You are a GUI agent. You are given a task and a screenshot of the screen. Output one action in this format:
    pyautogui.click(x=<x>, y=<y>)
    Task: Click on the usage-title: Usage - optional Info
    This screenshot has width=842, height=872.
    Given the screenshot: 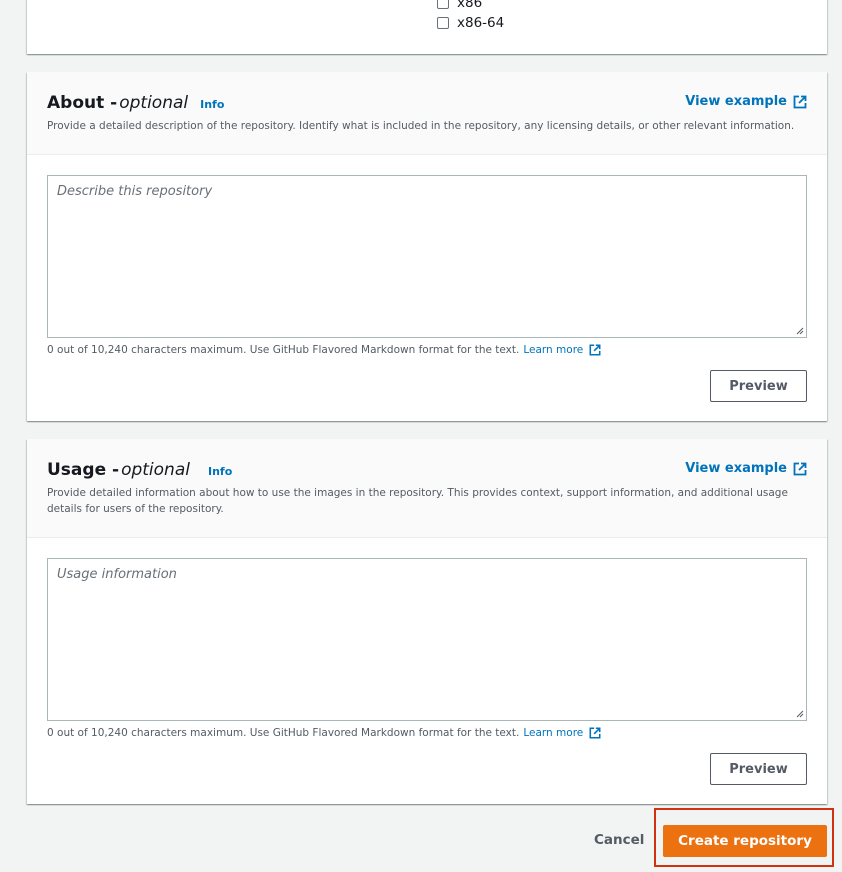 What is the action you would take?
    pyautogui.click(x=139, y=470)
    